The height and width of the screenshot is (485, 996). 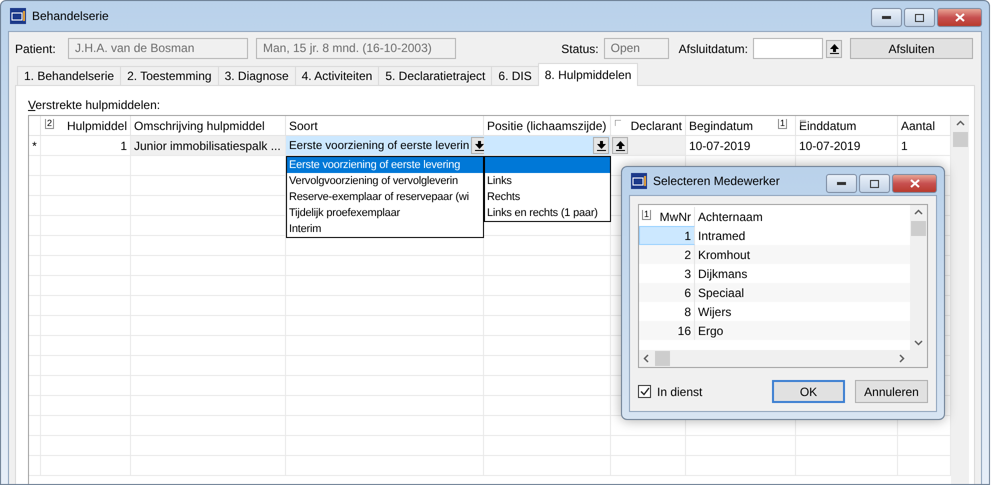 I want to click on table-cell: 16, so click(x=667, y=330).